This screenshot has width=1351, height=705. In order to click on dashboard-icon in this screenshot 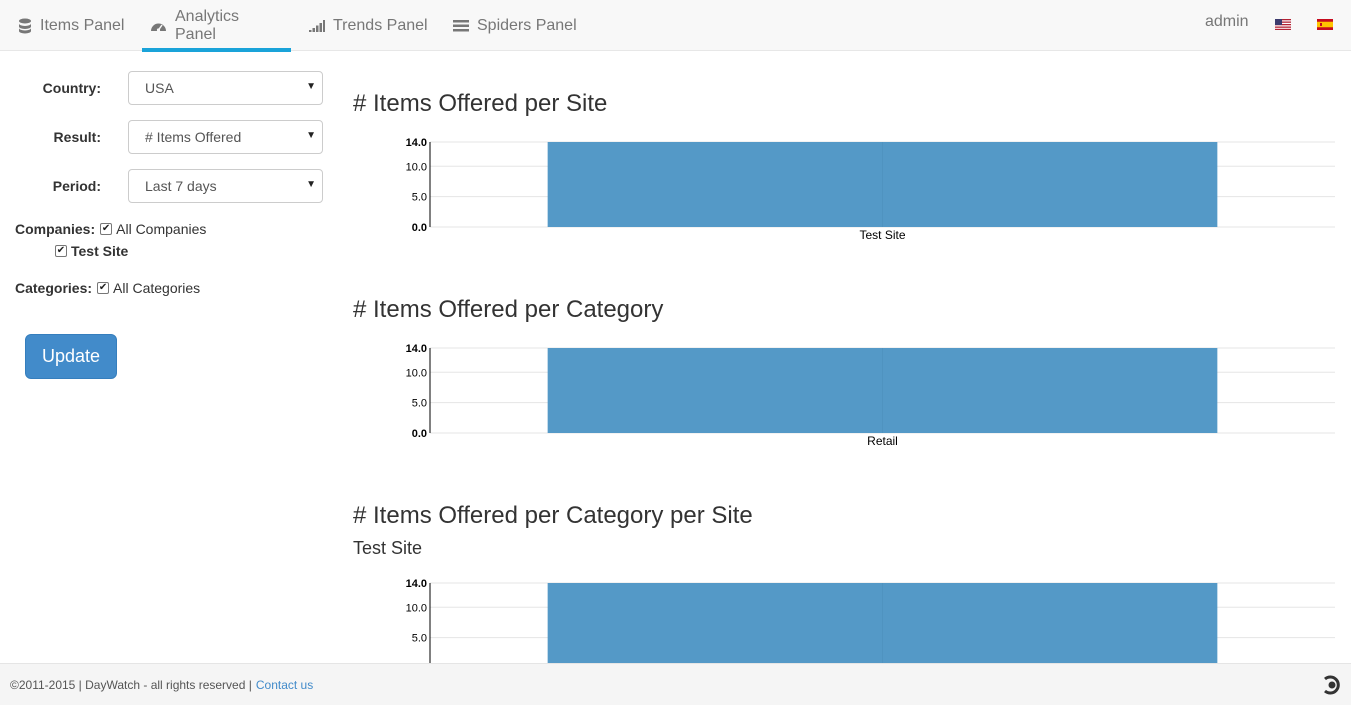, I will do `click(158, 26)`.